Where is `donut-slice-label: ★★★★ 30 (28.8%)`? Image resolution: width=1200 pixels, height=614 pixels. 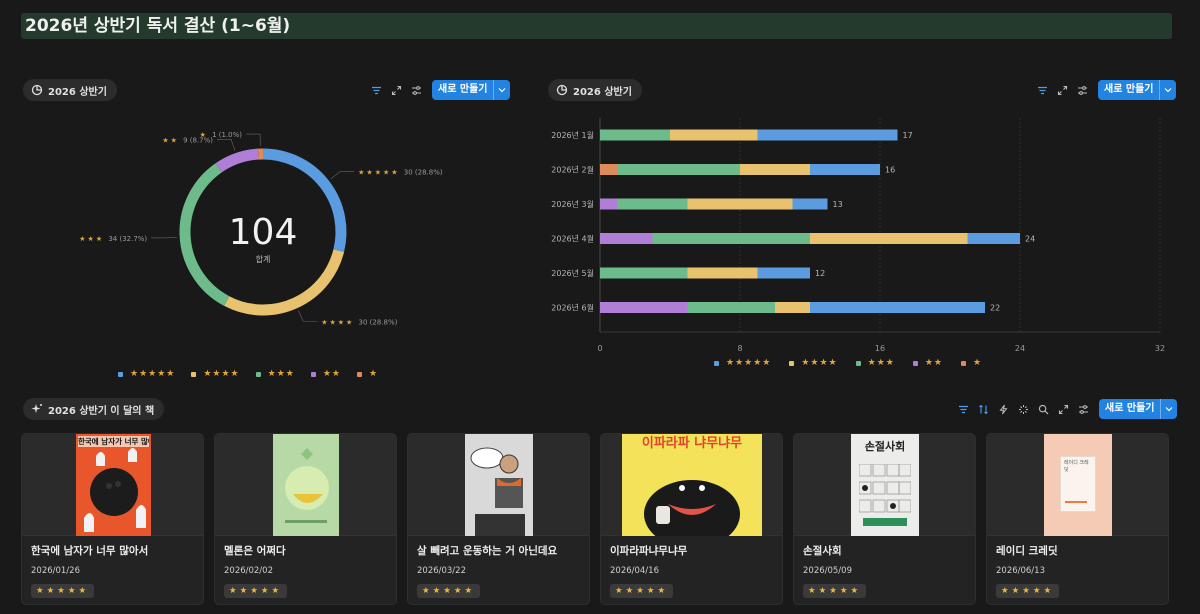 donut-slice-label: ★★★★ 30 (28.8%) is located at coordinates (359, 322).